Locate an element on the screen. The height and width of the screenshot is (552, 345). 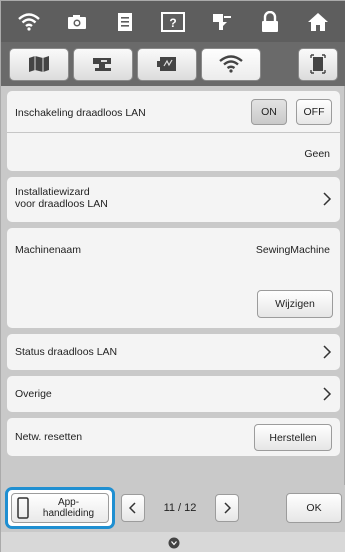
tab-wireless is located at coordinates (231, 64).